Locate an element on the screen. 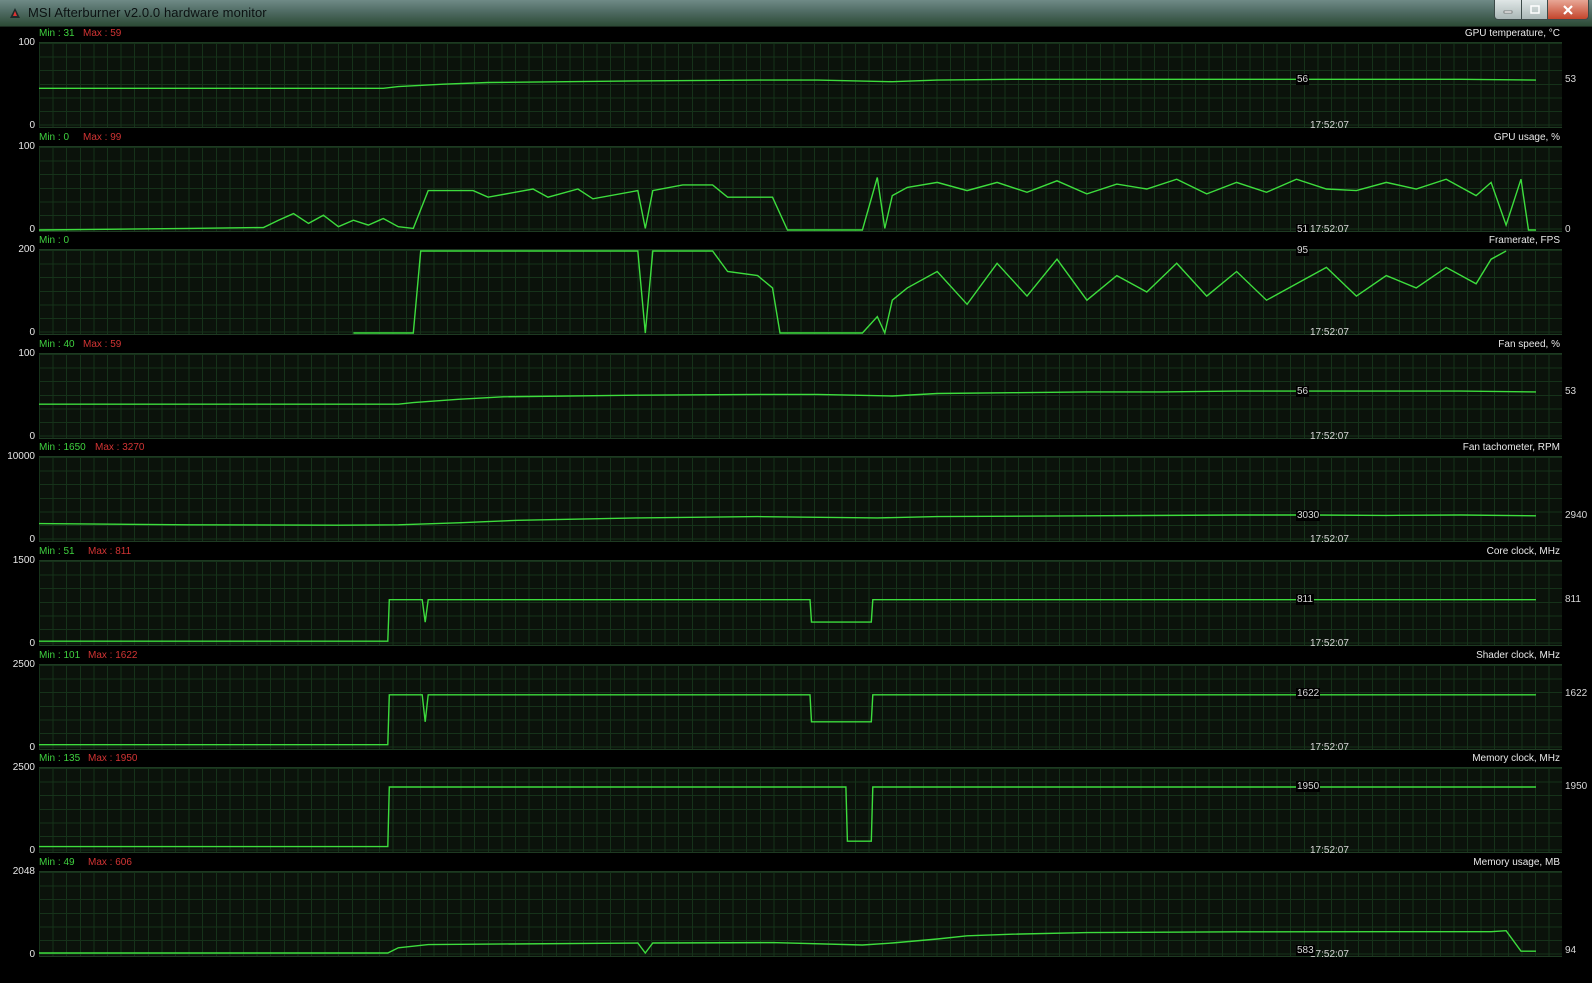 Image resolution: width=1592 pixels, height=983 pixels. minimize-button is located at coordinates (1508, 10).